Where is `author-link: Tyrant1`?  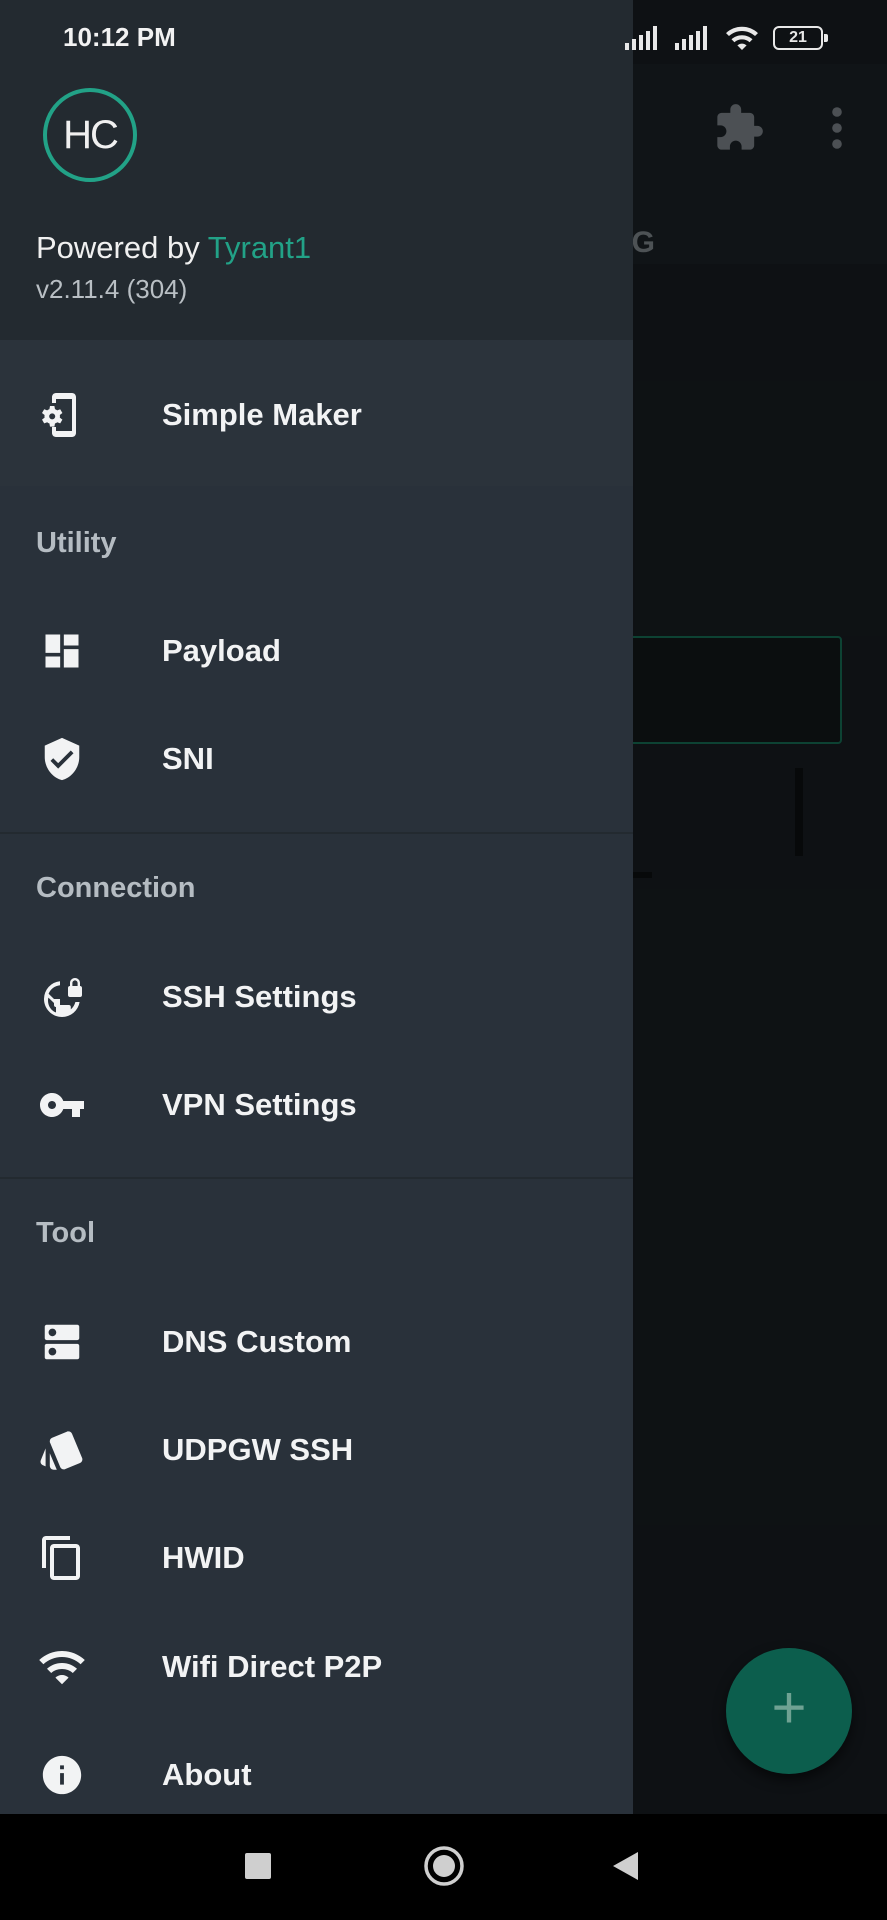
author-link: Tyrant1 is located at coordinates (259, 247).